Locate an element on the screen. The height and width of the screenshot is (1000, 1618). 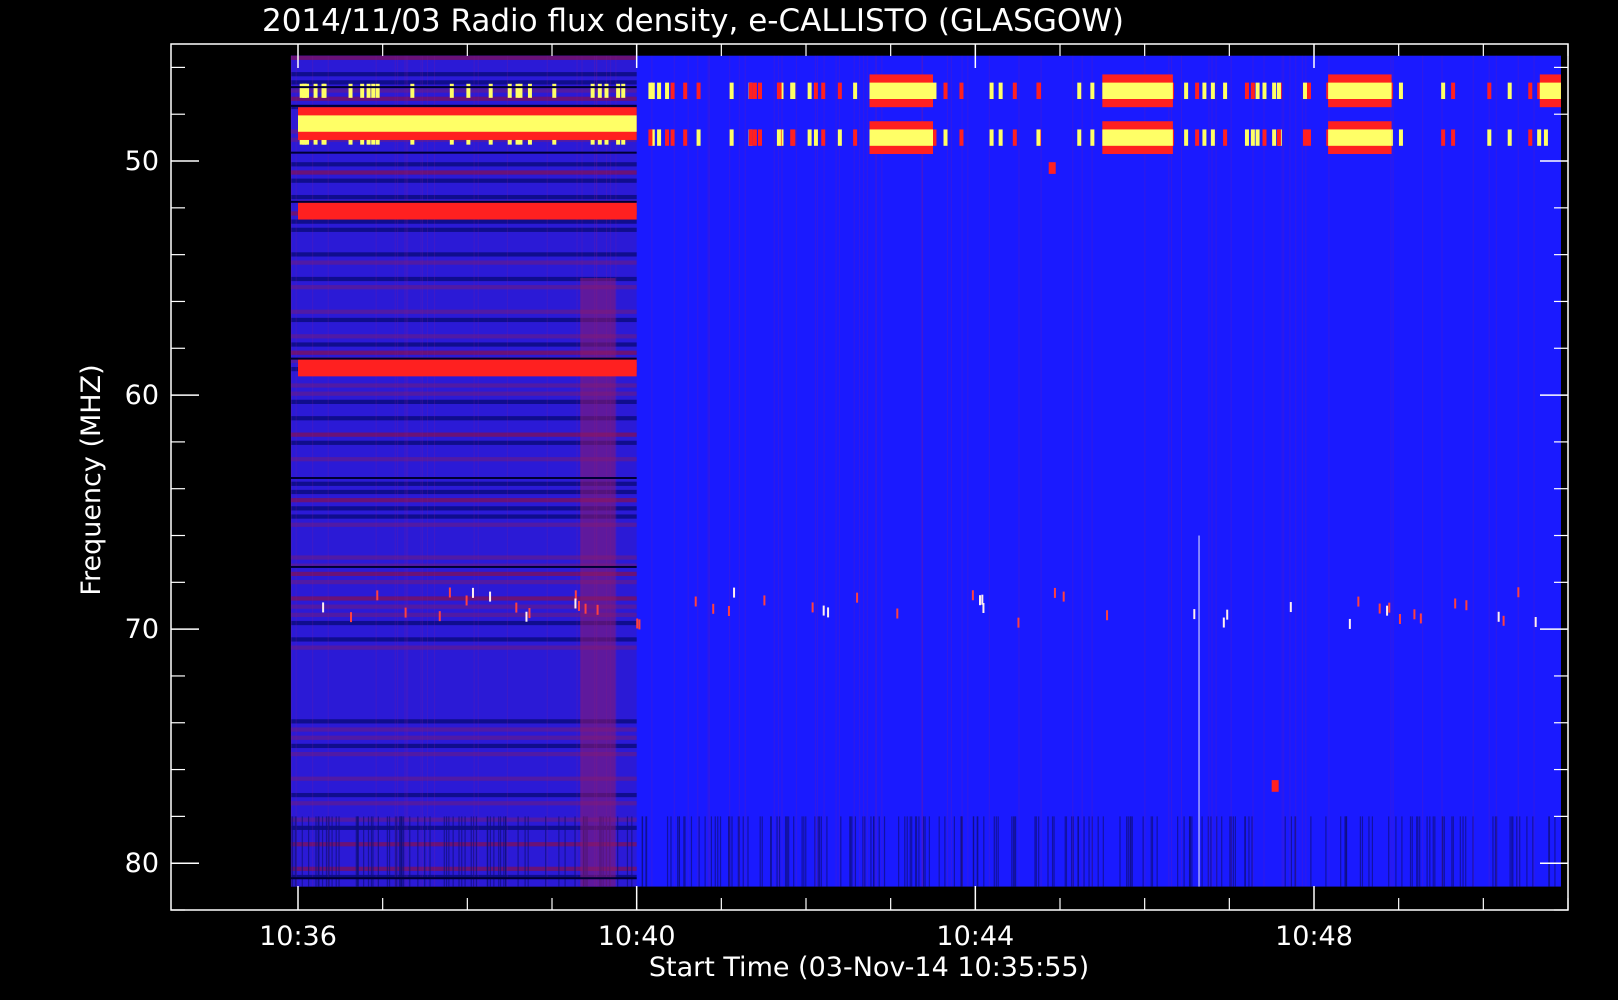
y-axis-label: Frequency (MHZ) is located at coordinates (91, 479).